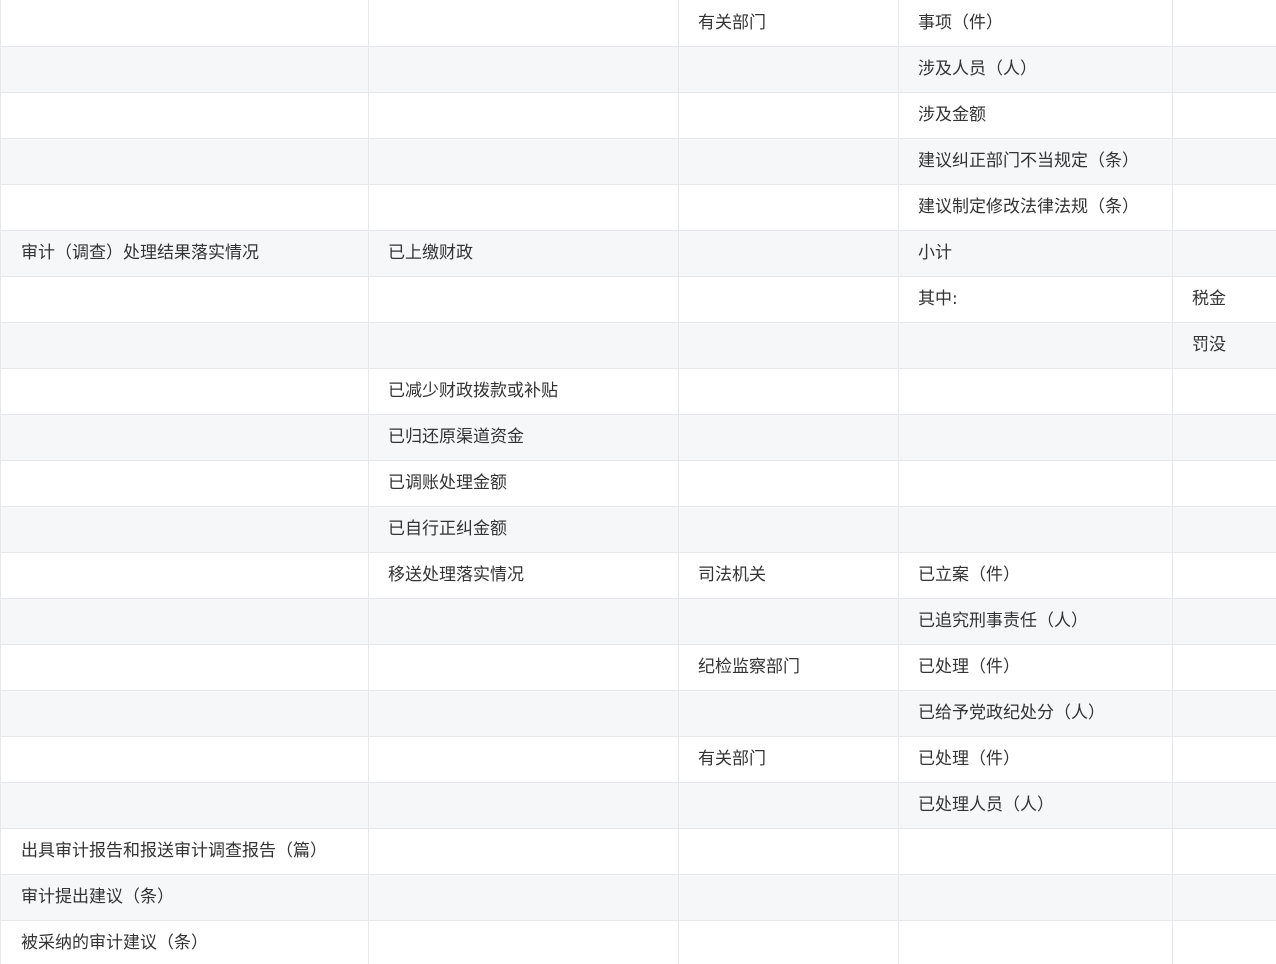  Describe the element at coordinates (1035, 253) in the screenshot. I see `table-cell: 小计` at that location.